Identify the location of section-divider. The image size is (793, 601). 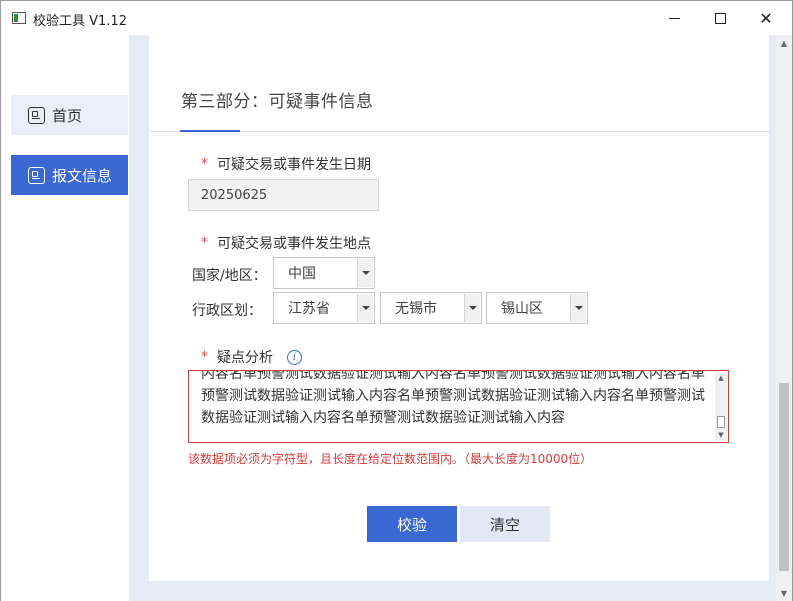
(459, 131).